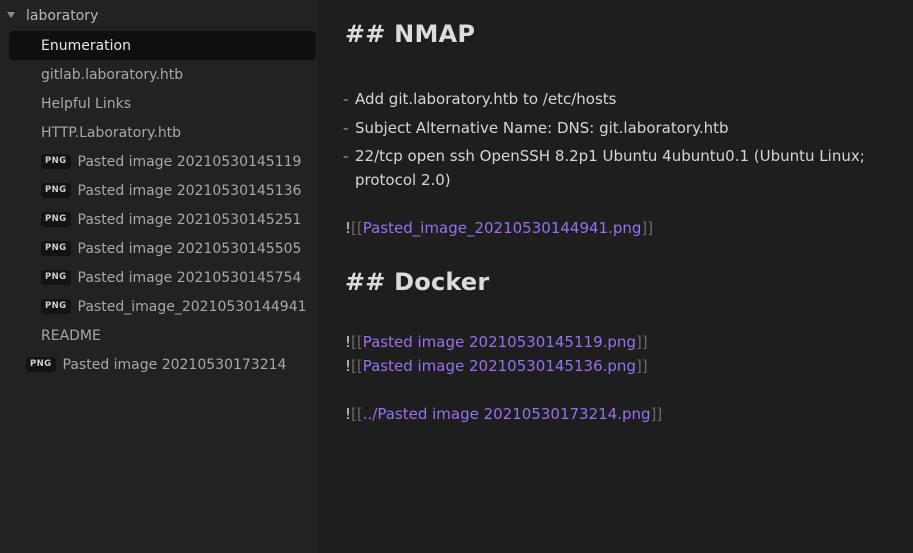 The height and width of the screenshot is (553, 913). I want to click on file-label: Helpful Links, so click(86, 103).